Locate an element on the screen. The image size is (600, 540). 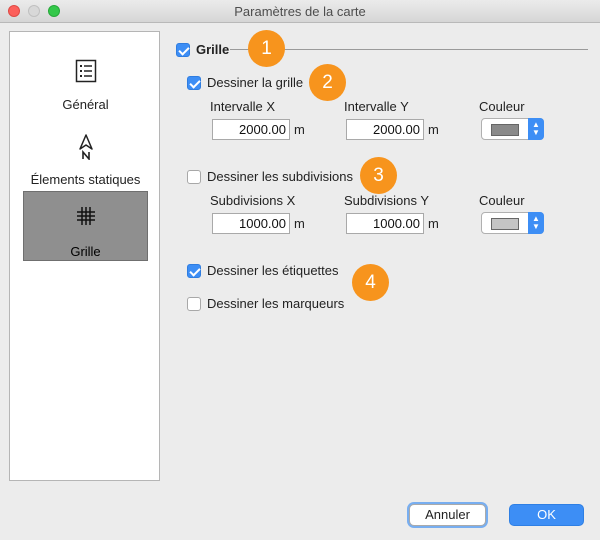
interval-y-unit: m is located at coordinates (433, 129).